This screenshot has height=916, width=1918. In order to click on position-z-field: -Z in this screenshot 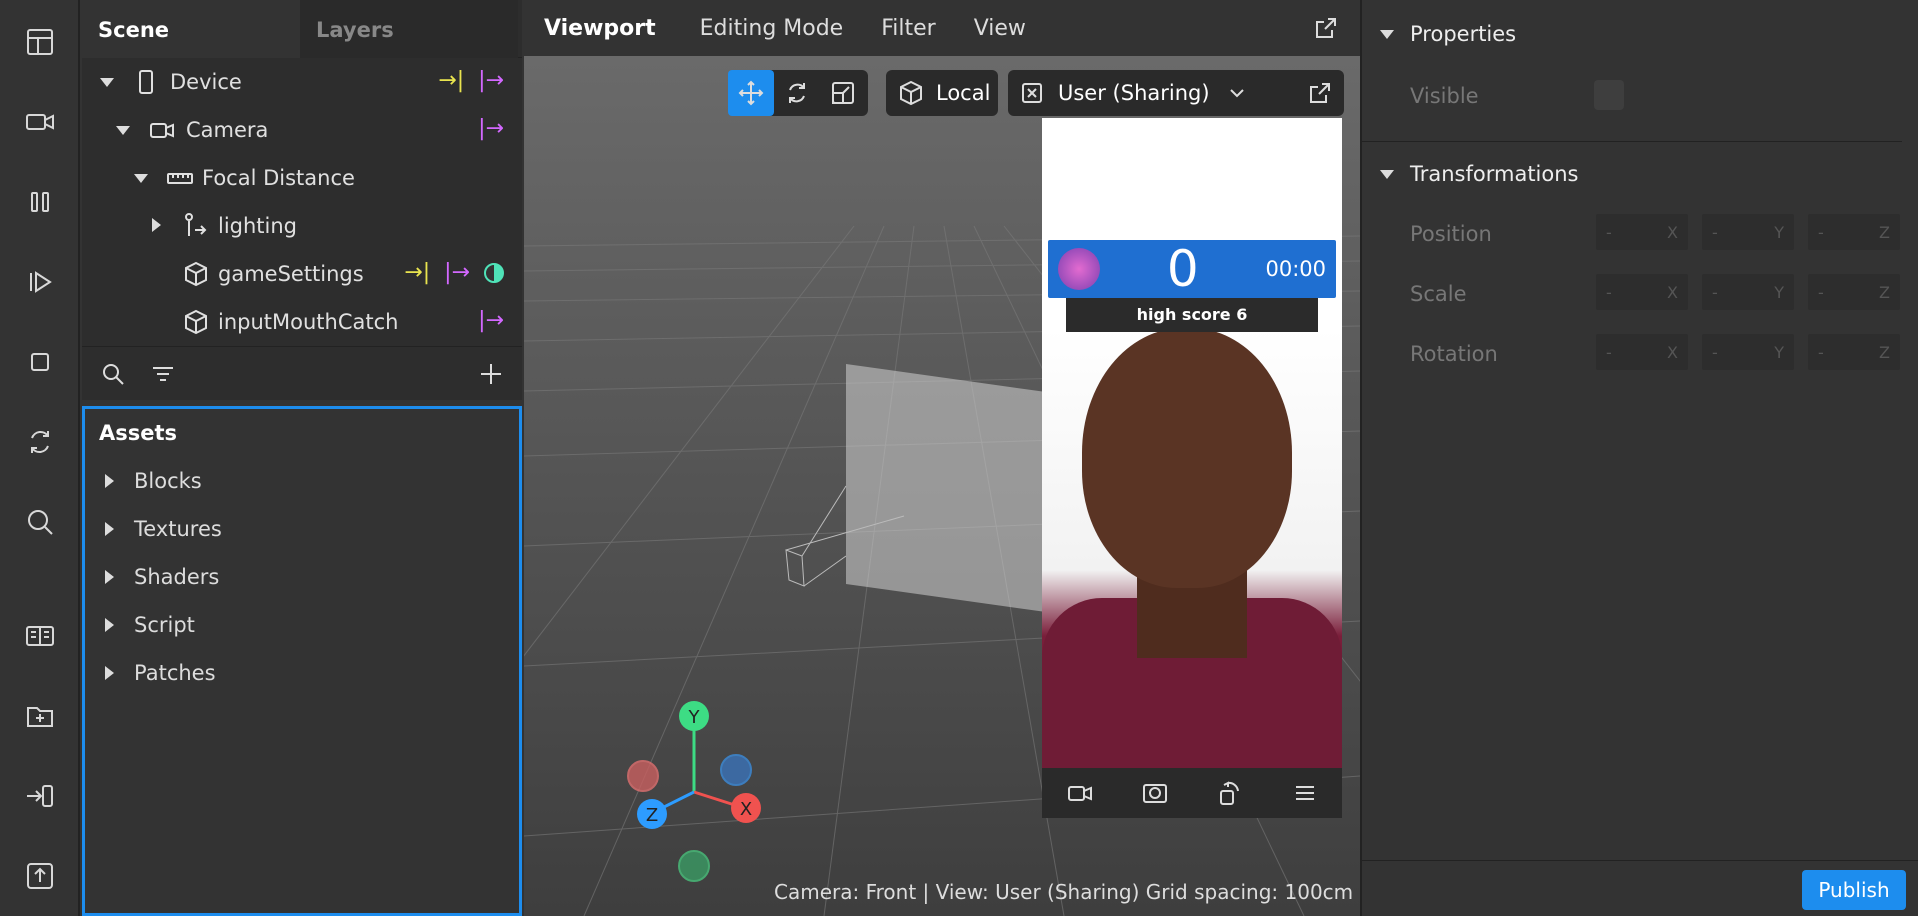, I will do `click(1854, 232)`.